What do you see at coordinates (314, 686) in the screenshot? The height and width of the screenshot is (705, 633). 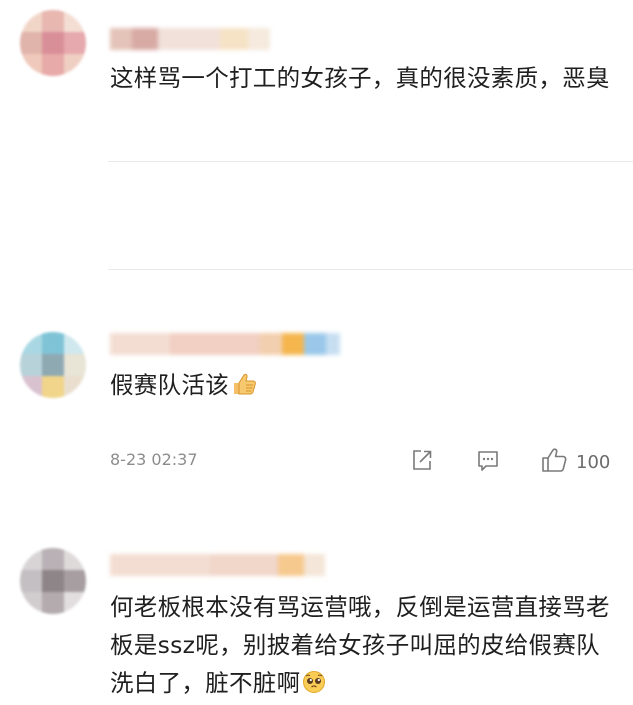 I see `pleading-face-emoji` at bounding box center [314, 686].